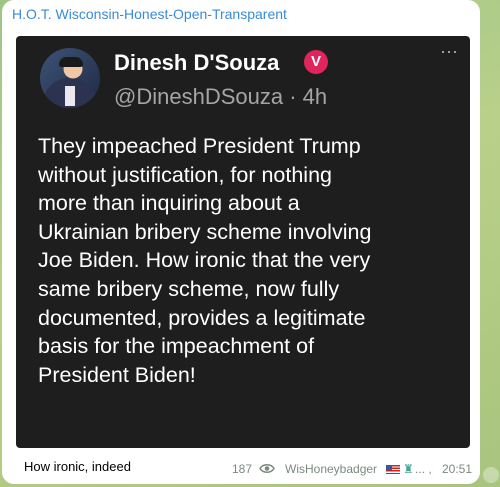 The height and width of the screenshot is (487, 500). What do you see at coordinates (457, 469) in the screenshot?
I see `message-time: 20:51` at bounding box center [457, 469].